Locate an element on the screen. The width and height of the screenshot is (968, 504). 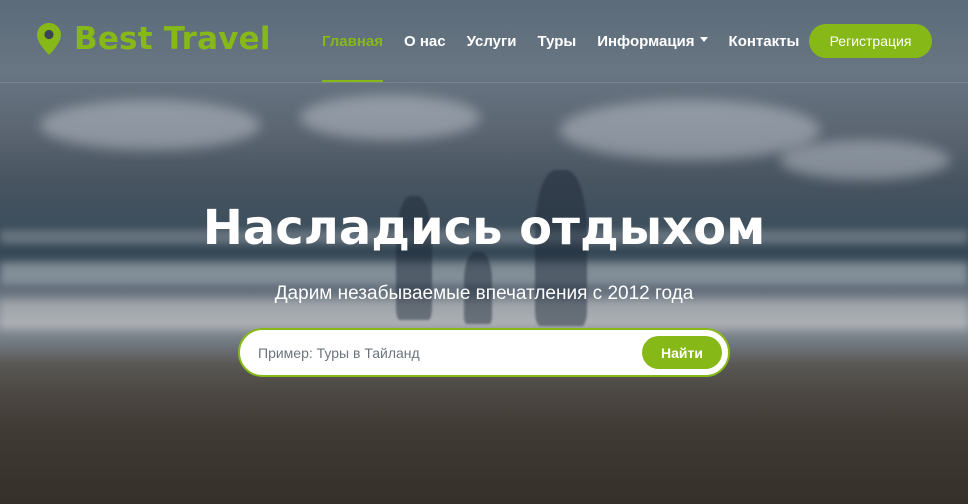
map-marker-icon is located at coordinates (49, 39).